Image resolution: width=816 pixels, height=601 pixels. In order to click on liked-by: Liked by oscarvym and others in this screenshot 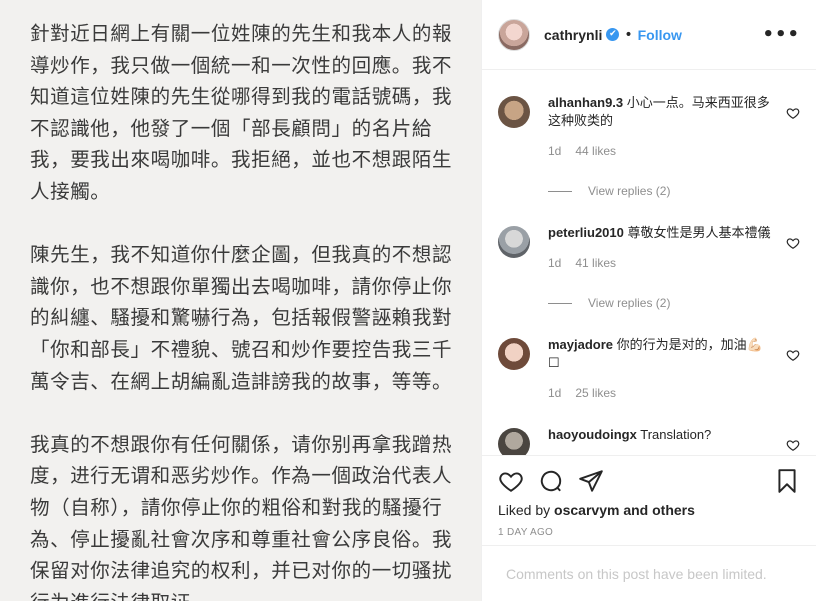, I will do `click(649, 510)`.